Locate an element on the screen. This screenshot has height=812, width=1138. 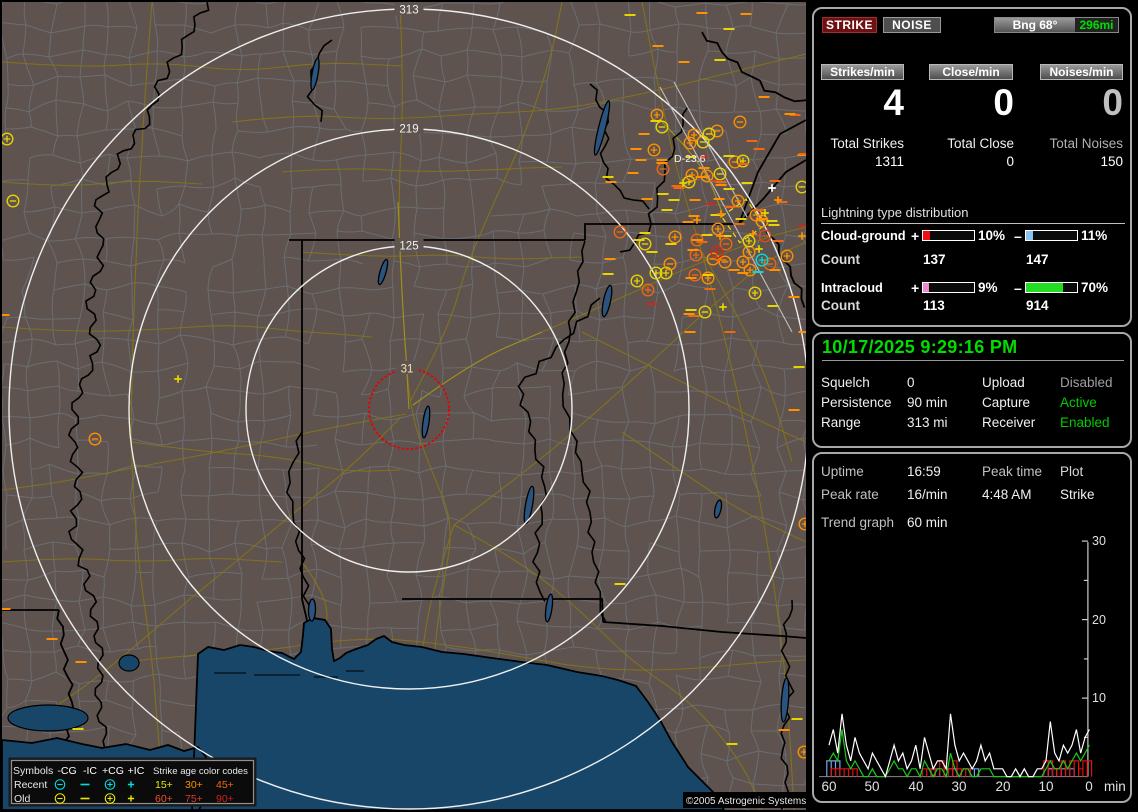
svg-text: 15+ is located at coordinates (164, 785).